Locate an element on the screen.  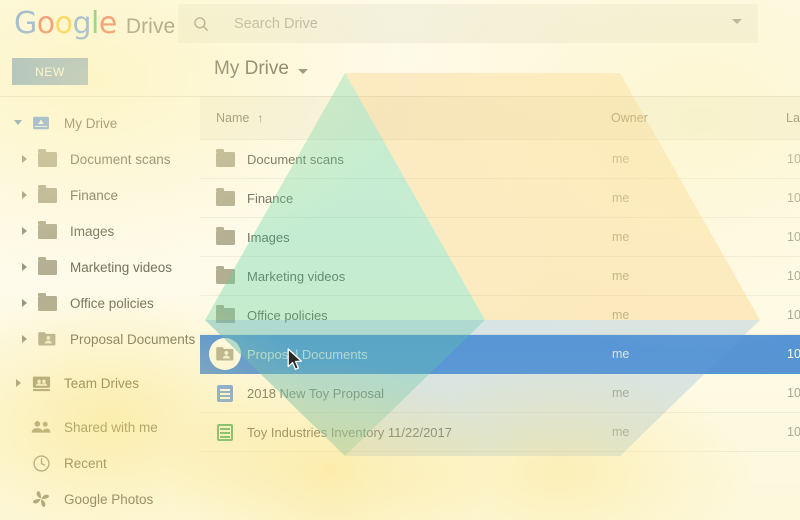
sidebar-item-document-scans: Document scans is located at coordinates (100, 159).